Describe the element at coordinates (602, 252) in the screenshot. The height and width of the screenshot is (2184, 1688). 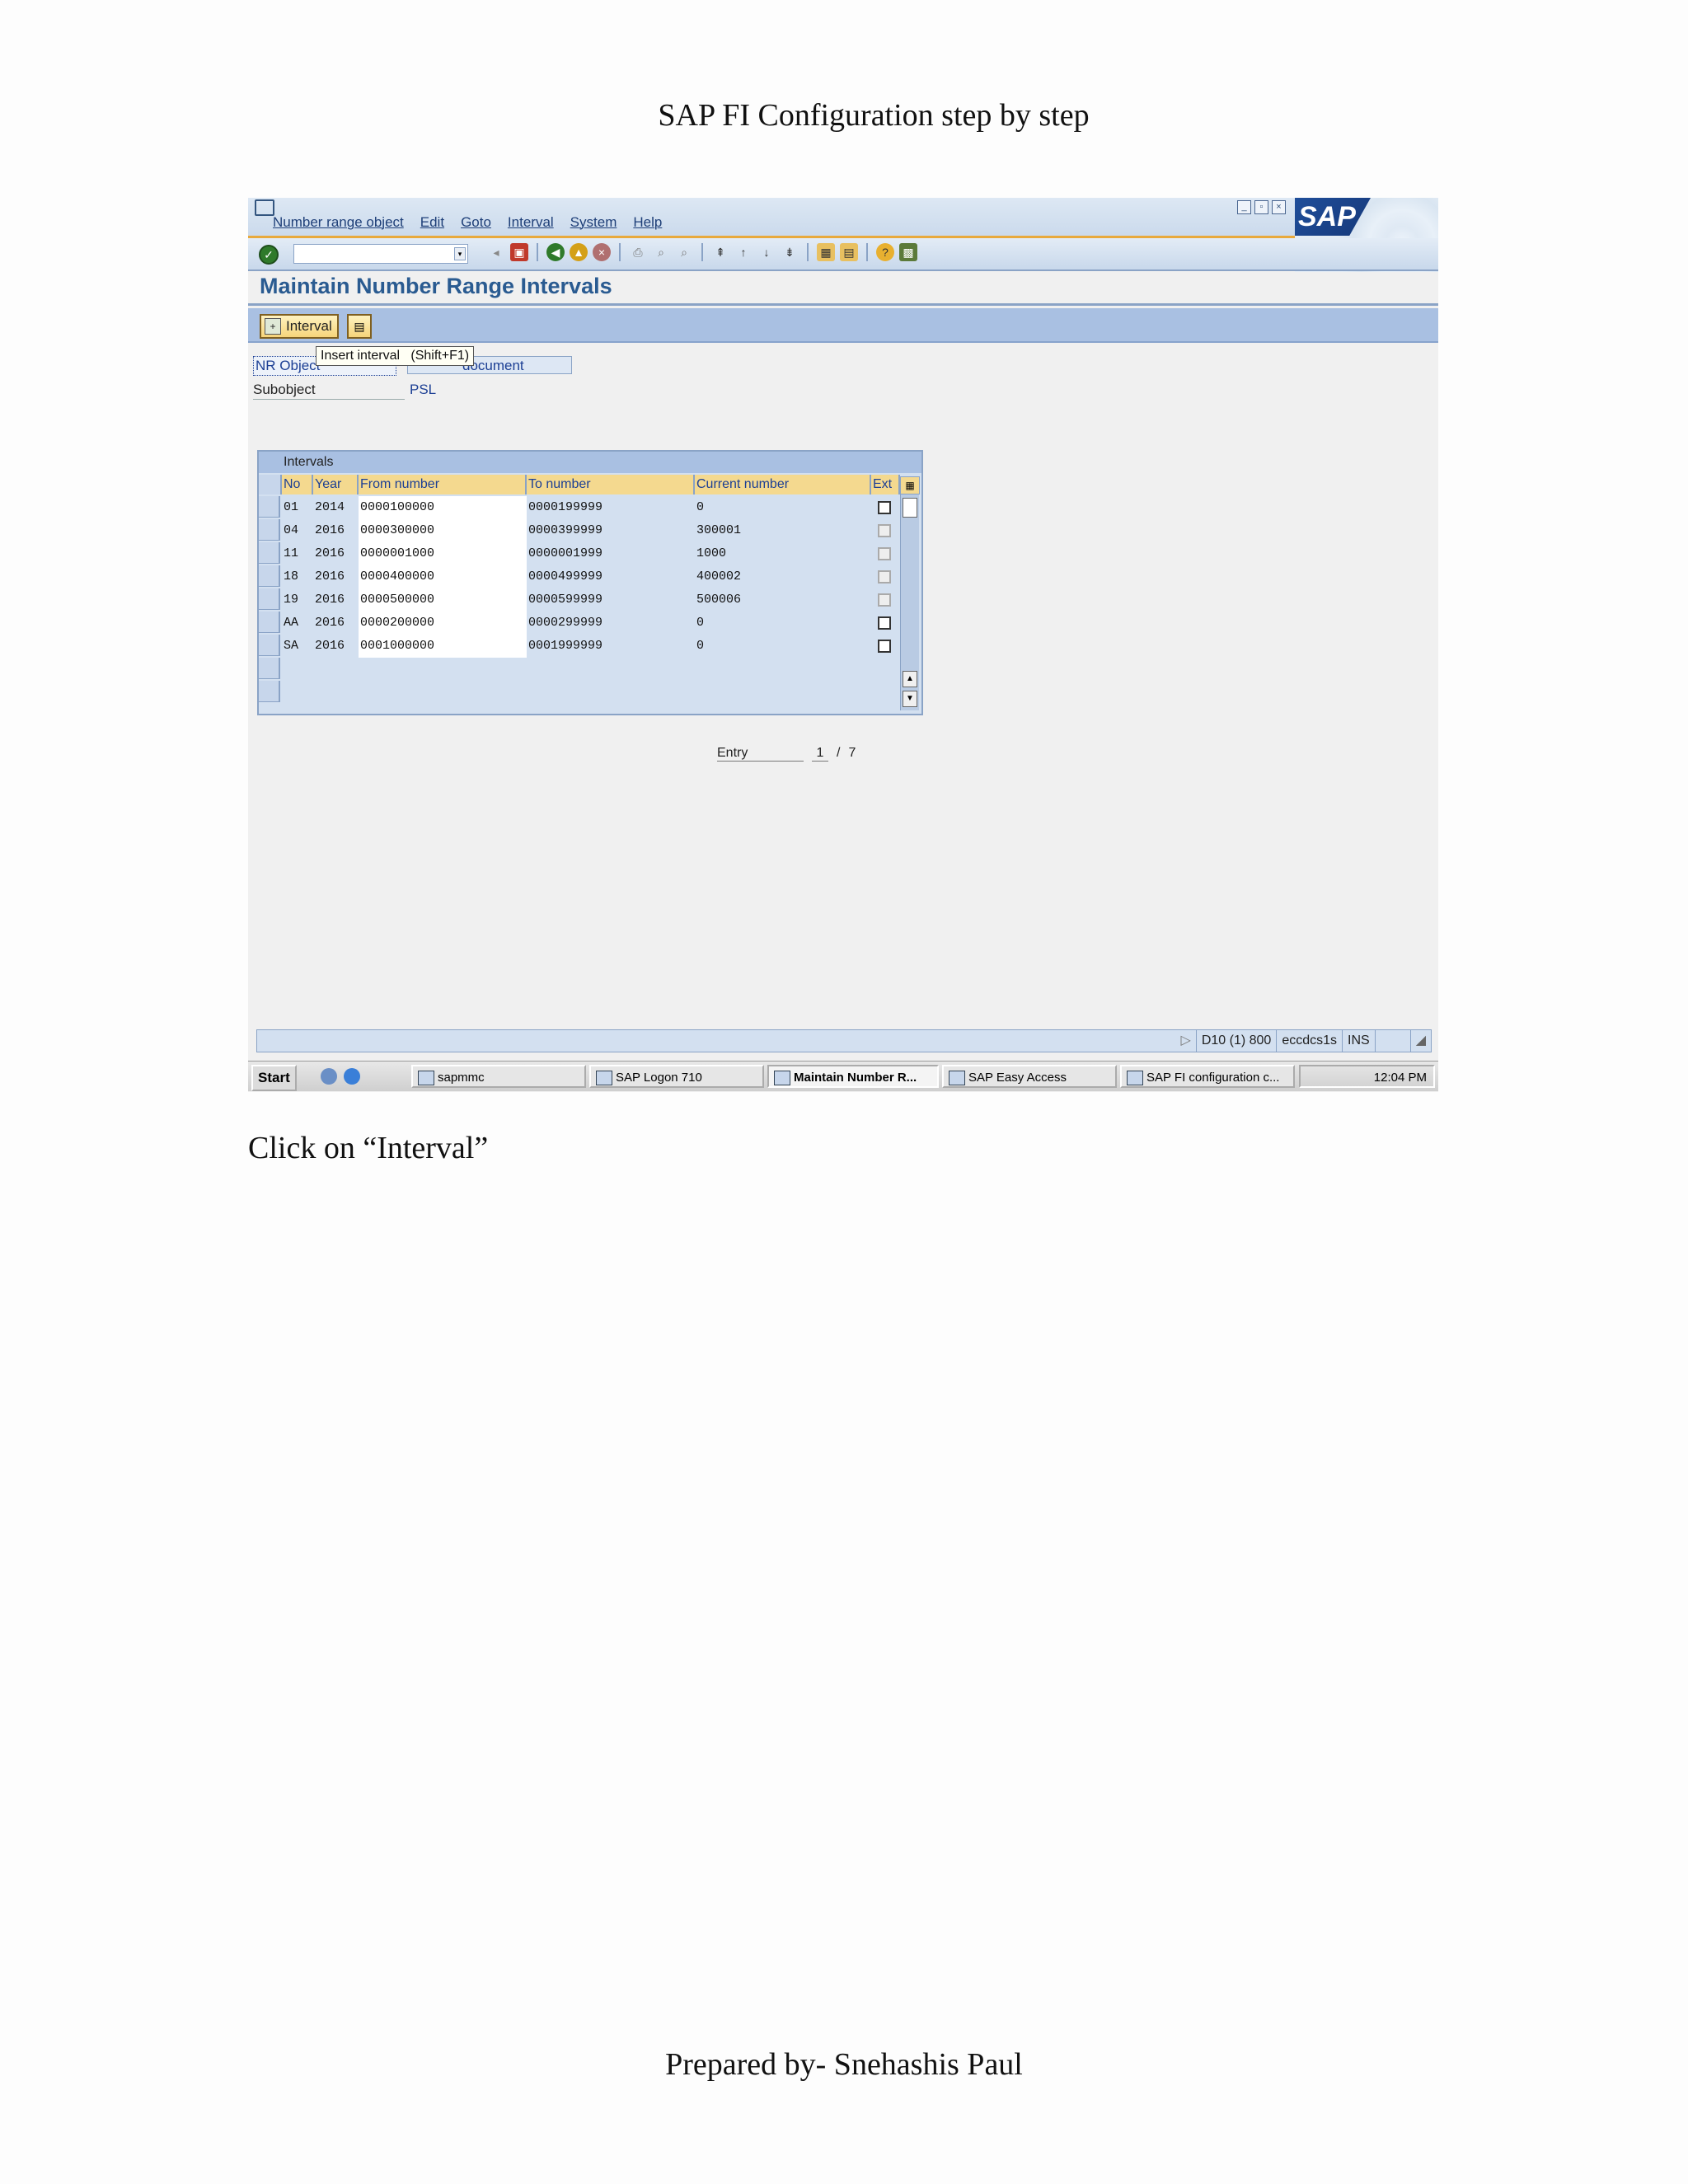
I see `cancel-icon: ×` at that location.